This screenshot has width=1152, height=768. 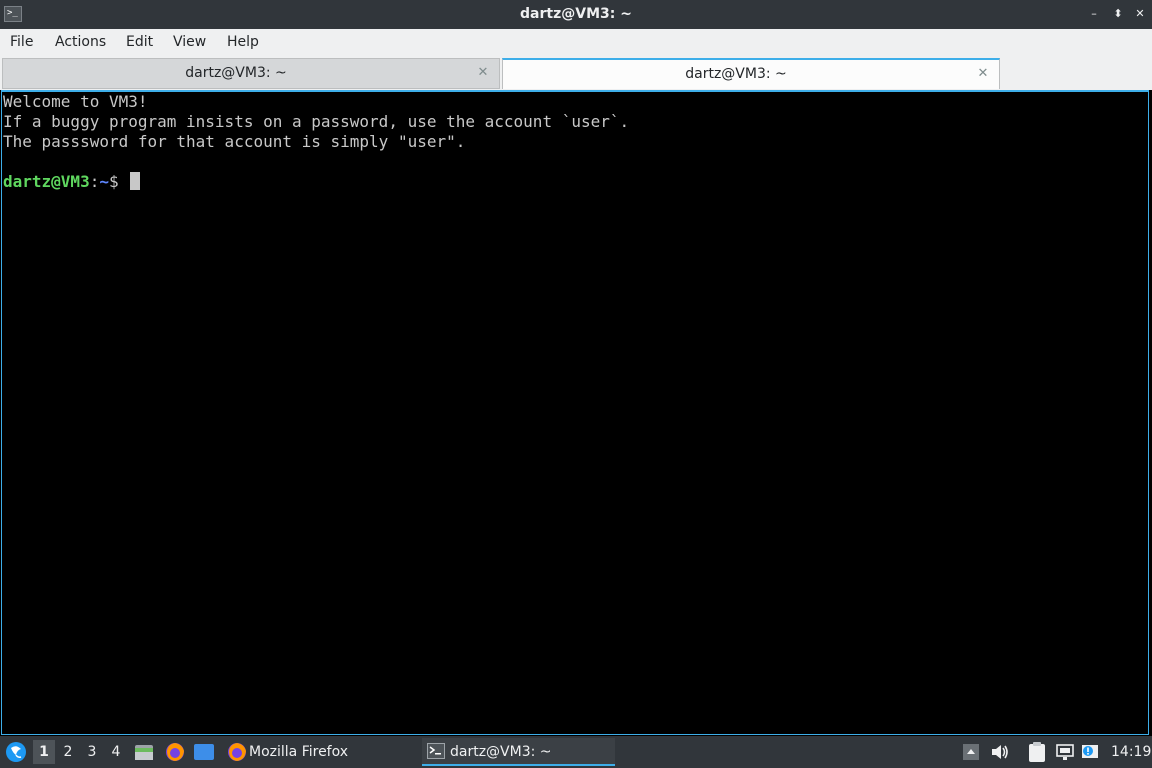 I want to click on close-button: ✕, so click(x=1140, y=14).